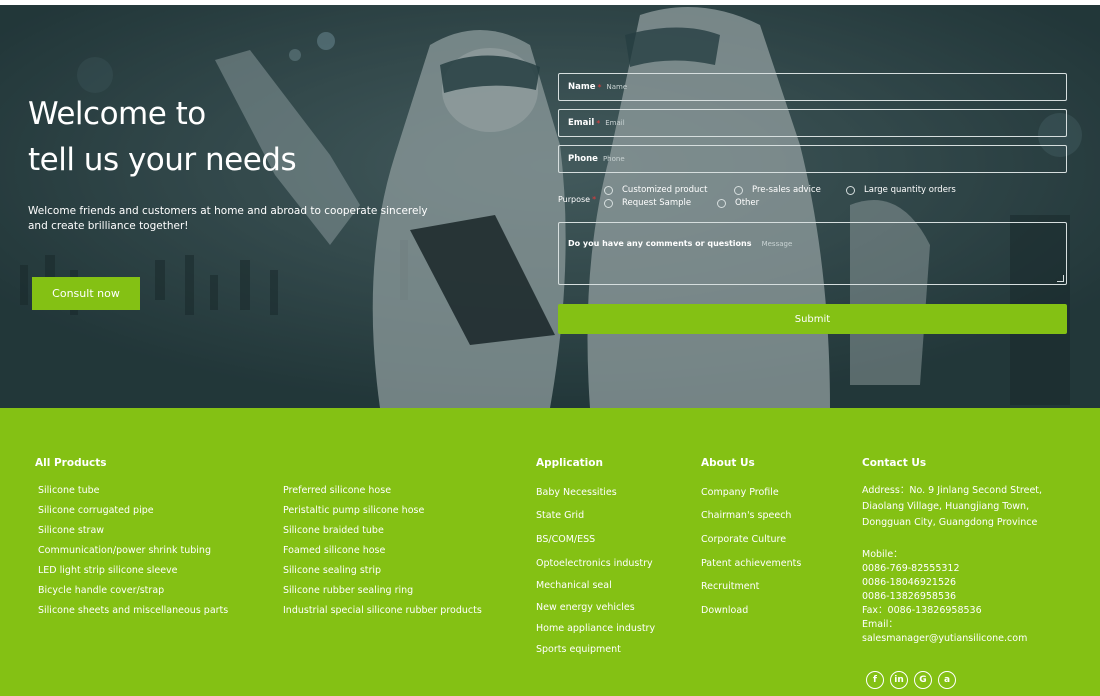 Image resolution: width=1100 pixels, height=696 pixels. What do you see at coordinates (747, 203) in the screenshot?
I see `purpose-option-label: Other` at bounding box center [747, 203].